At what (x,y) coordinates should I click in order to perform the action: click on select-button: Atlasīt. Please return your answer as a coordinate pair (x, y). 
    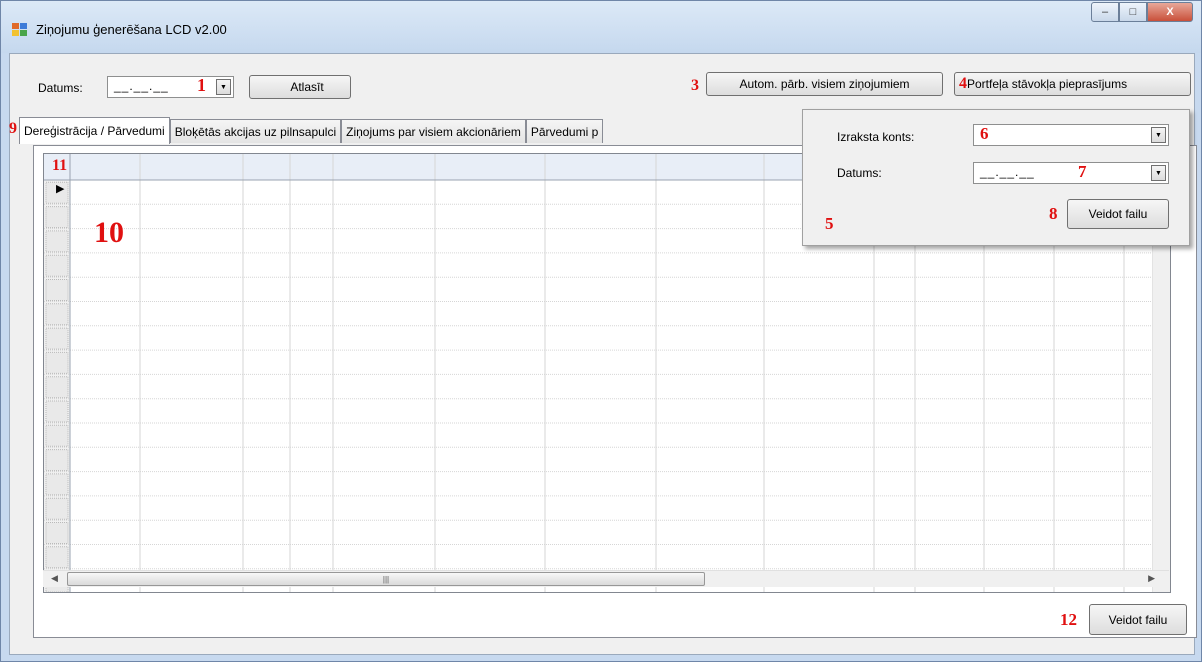
    Looking at the image, I should click on (300, 87).